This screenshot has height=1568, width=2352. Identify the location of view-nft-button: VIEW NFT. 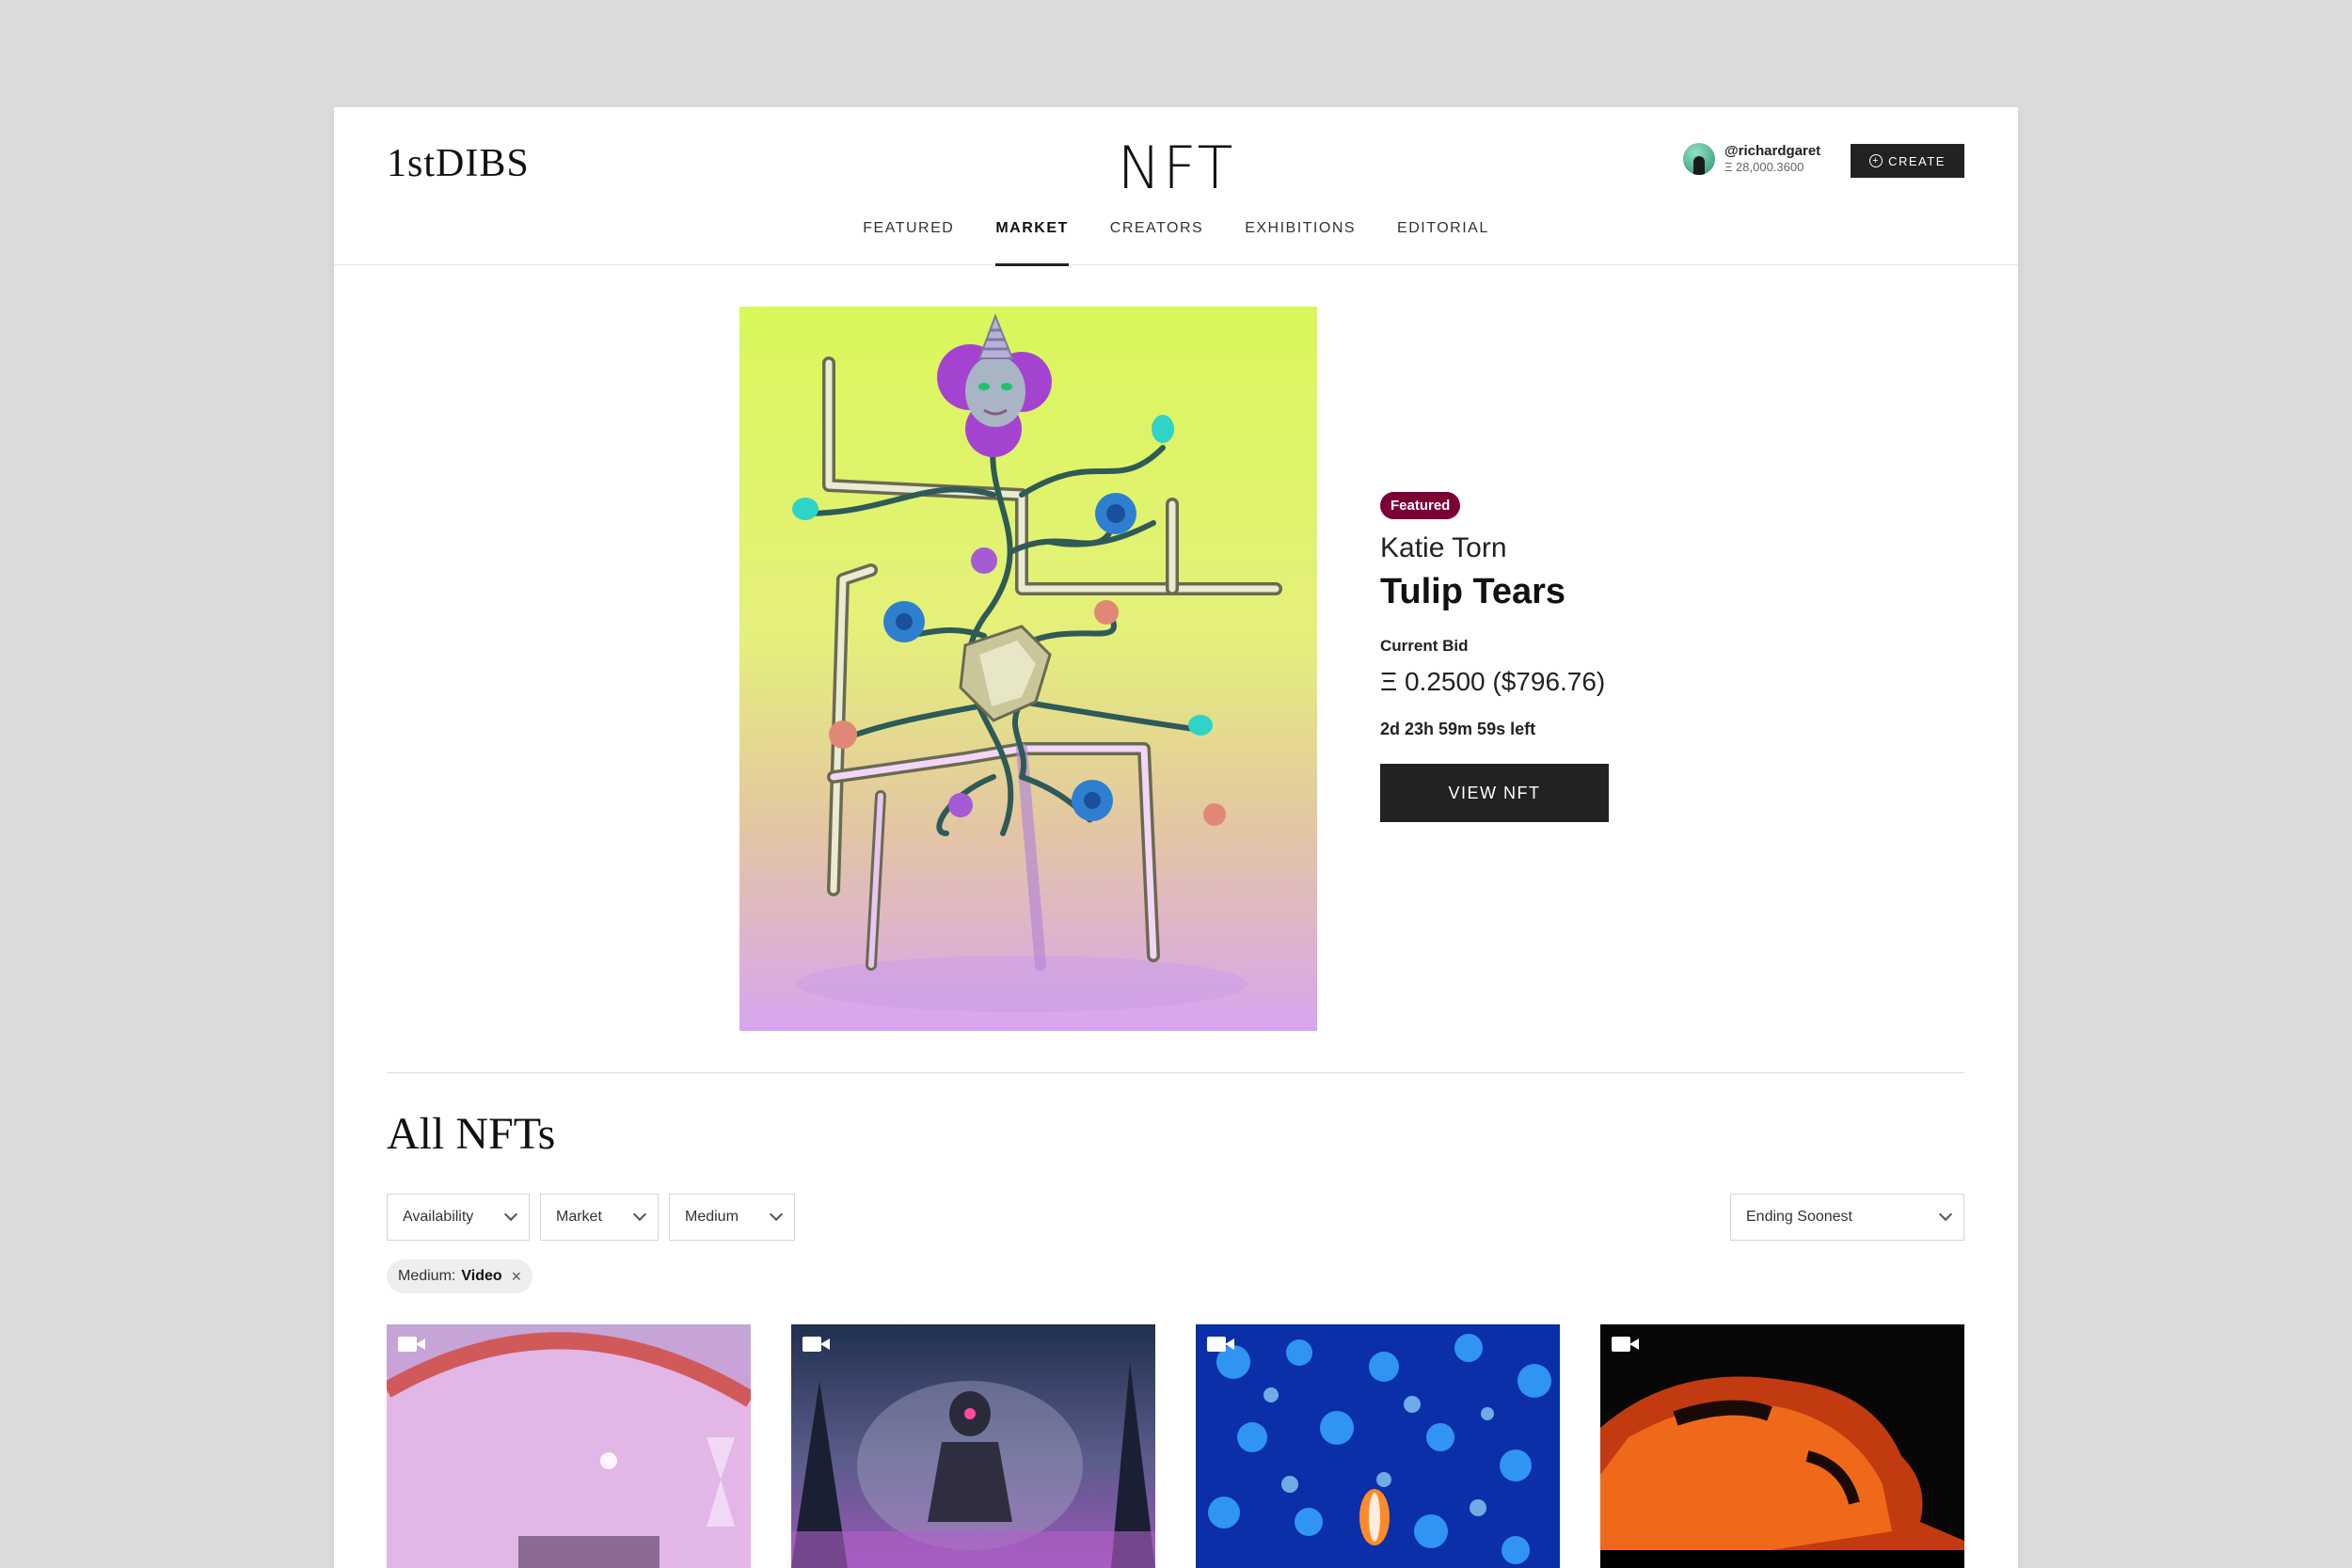
(1494, 793).